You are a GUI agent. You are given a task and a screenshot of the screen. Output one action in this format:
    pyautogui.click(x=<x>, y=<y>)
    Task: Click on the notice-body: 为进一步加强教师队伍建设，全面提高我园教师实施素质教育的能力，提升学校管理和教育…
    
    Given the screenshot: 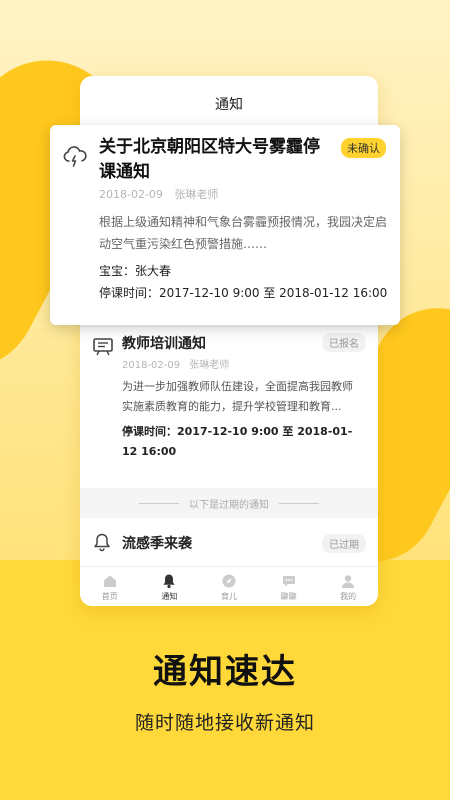 What is the action you would take?
    pyautogui.click(x=237, y=396)
    